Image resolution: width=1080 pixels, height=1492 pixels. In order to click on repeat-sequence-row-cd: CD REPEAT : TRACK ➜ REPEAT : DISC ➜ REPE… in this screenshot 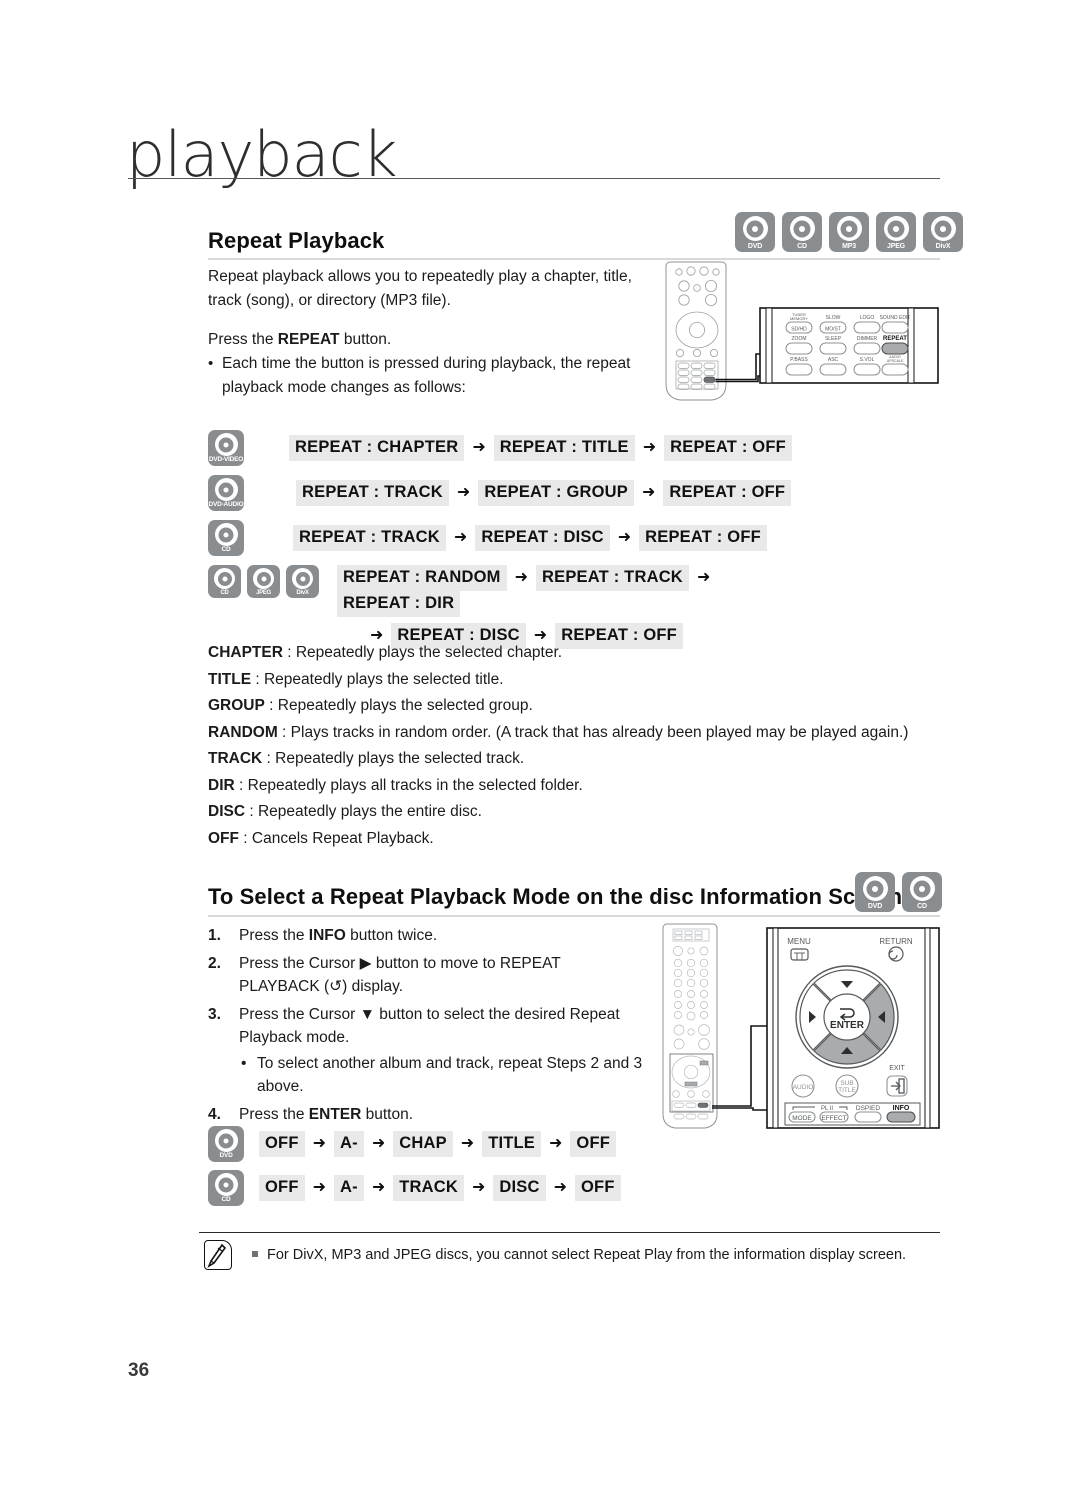, I will do `click(487, 538)`.